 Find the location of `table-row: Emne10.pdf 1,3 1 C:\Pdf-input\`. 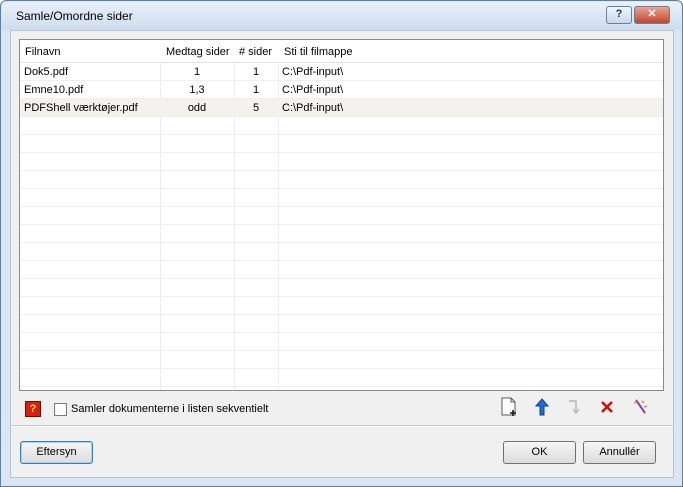

table-row: Emne10.pdf 1,3 1 C:\Pdf-input\ is located at coordinates (341, 90).